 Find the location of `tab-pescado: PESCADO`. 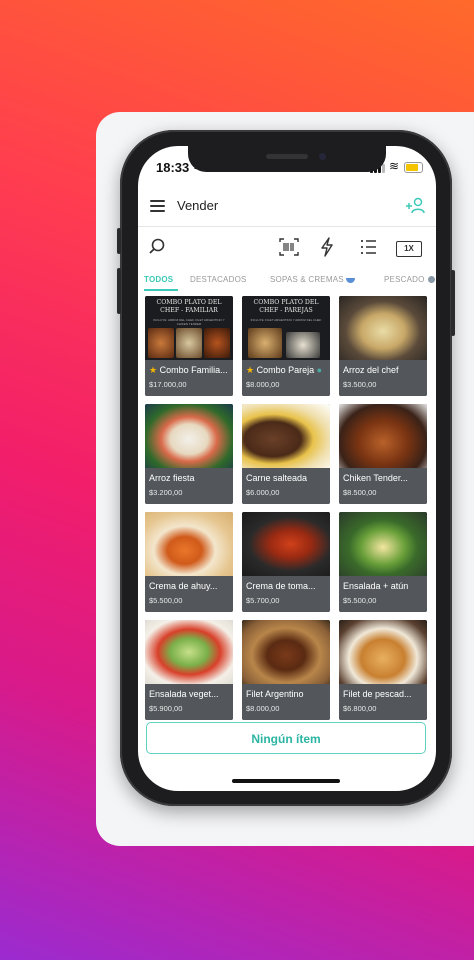

tab-pescado: PESCADO is located at coordinates (410, 279).